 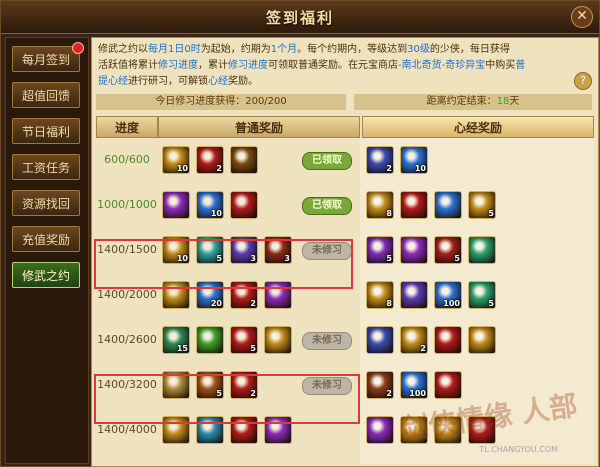 I want to click on nav-item-label: 资源找回, so click(x=45, y=204).